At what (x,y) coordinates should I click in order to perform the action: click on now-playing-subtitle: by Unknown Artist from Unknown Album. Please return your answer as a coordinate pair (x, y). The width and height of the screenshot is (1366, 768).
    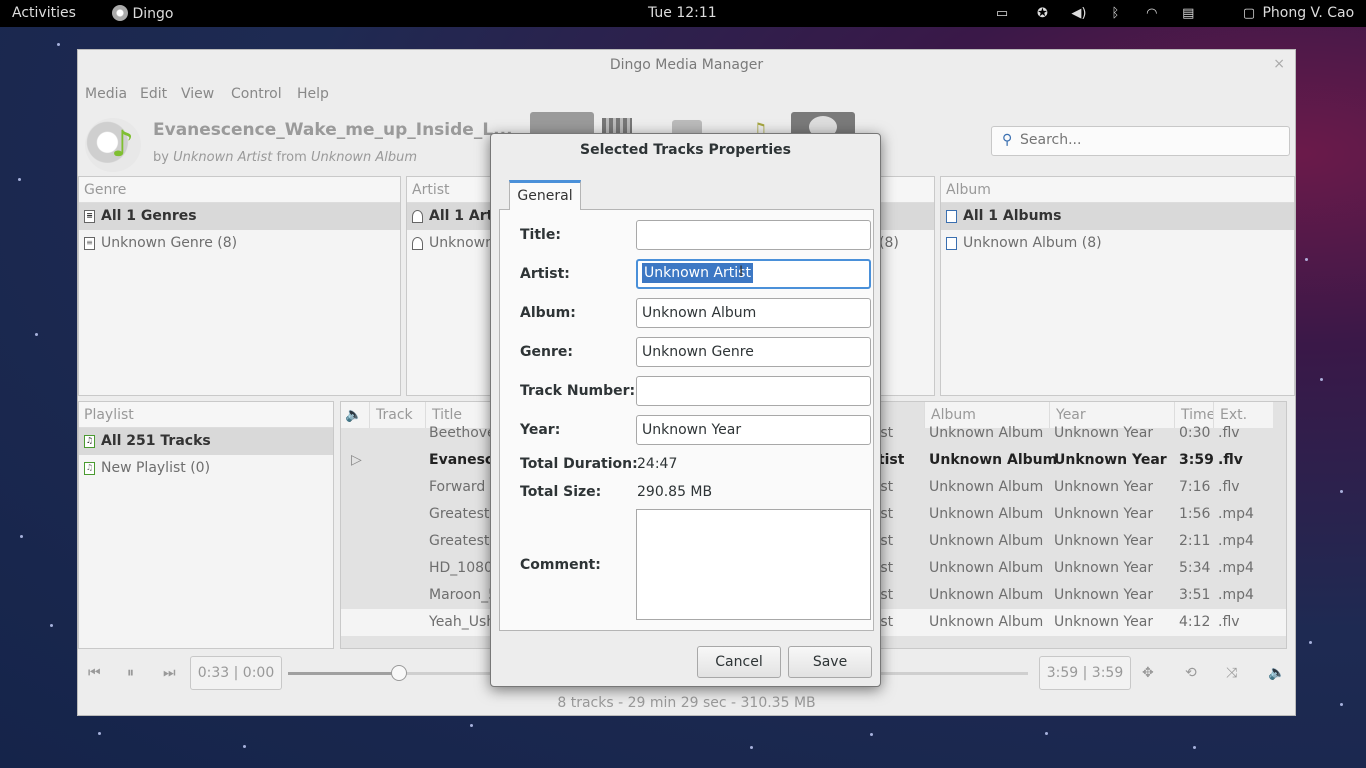
    Looking at the image, I should click on (285, 157).